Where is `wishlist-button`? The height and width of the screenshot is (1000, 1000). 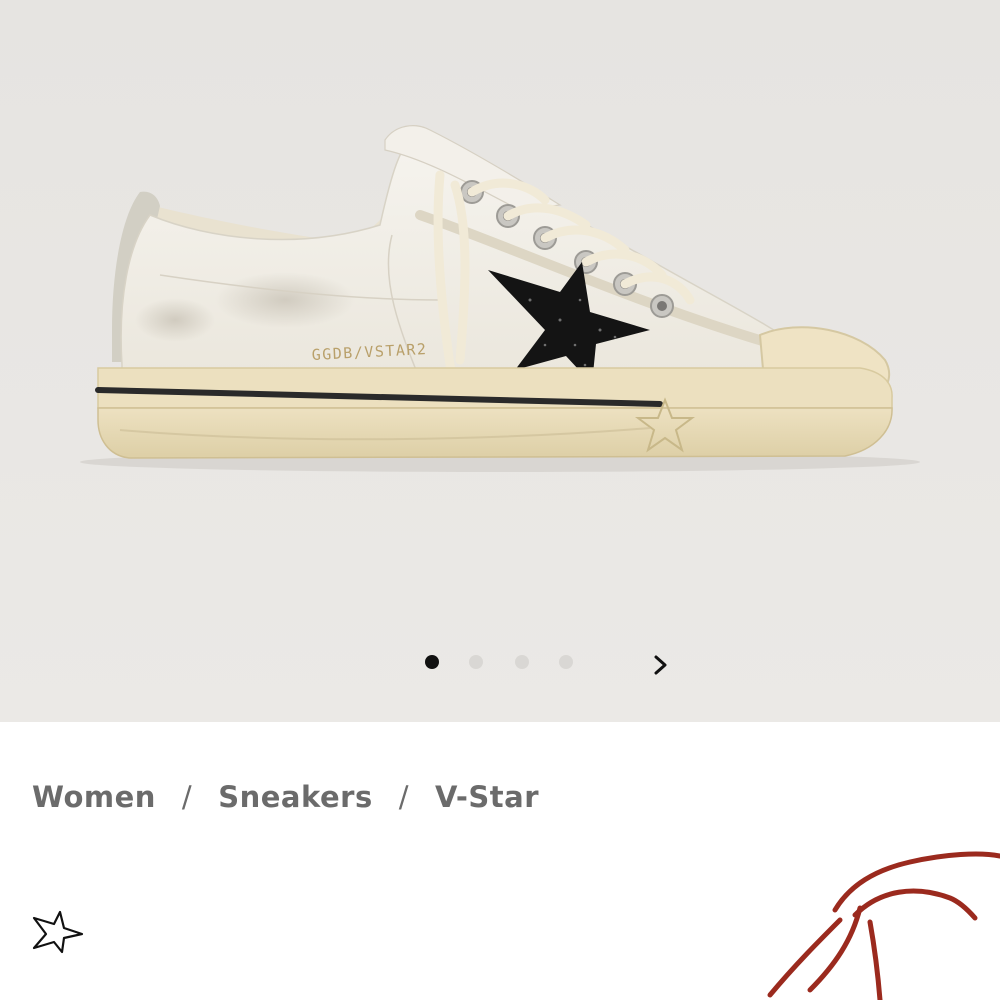 wishlist-button is located at coordinates (57, 931).